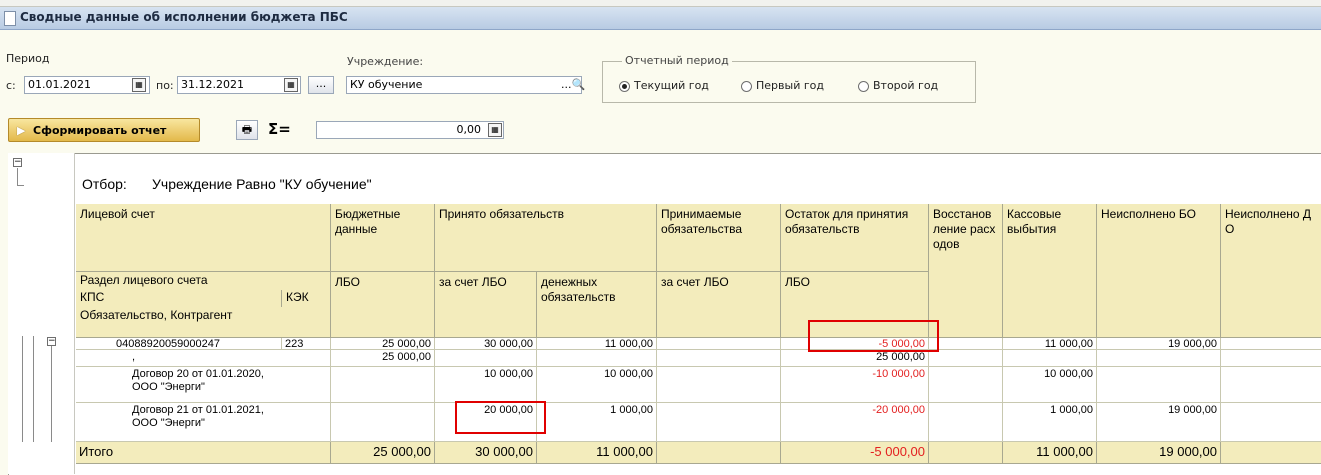 Image resolution: width=1321 pixels, height=475 pixels. I want to click on total-remaining: -5 000,00, so click(855, 453).